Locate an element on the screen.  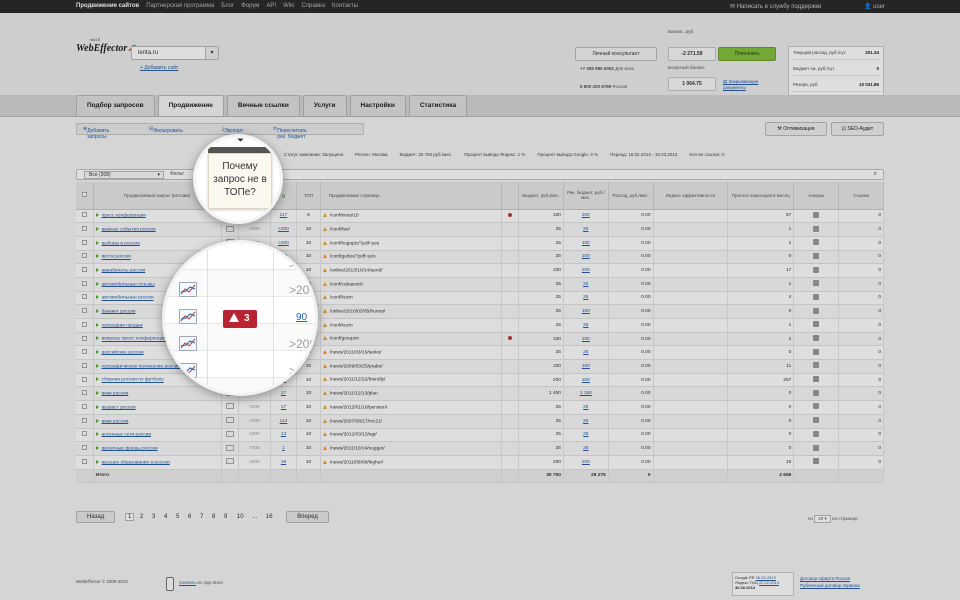
page-link: 16 is located at coordinates (269, 517).